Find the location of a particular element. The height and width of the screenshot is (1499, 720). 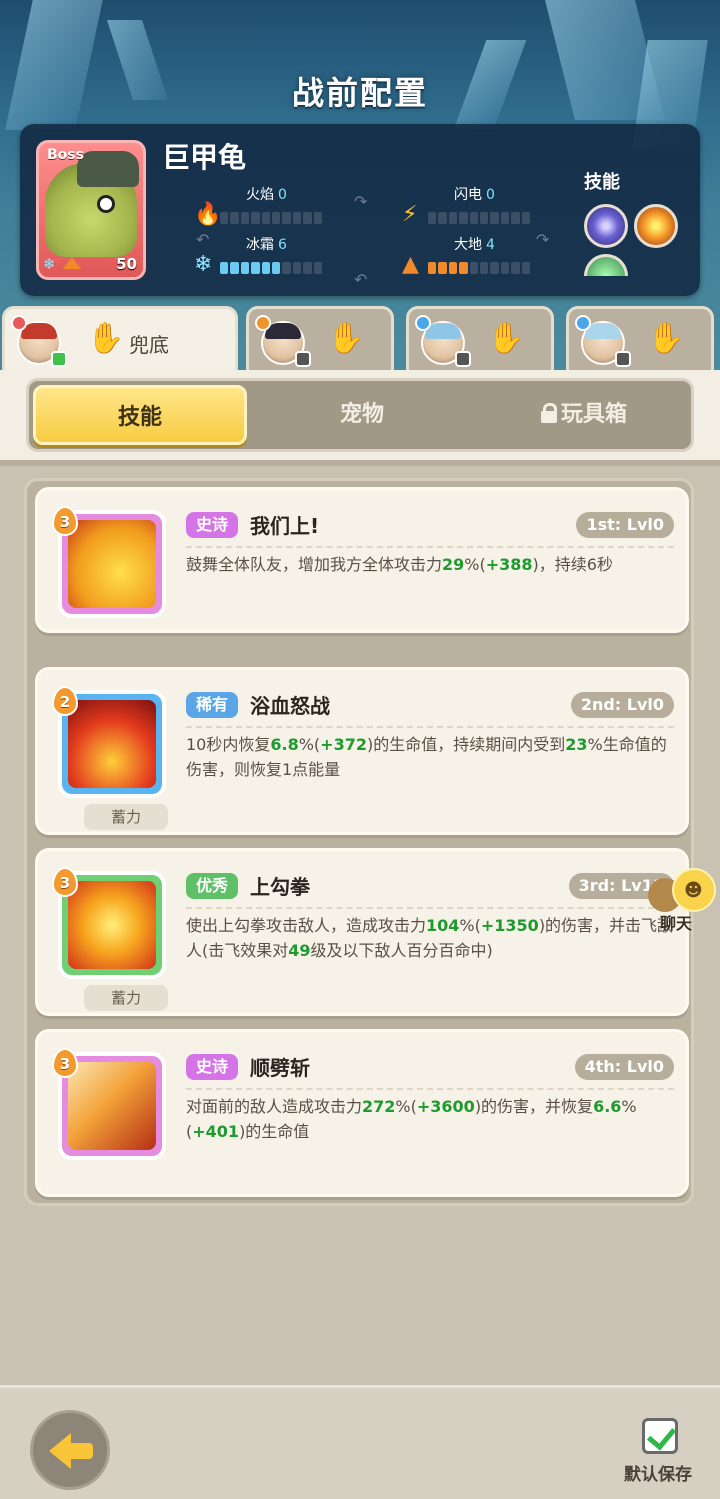

charge-tag: 蓄力 is located at coordinates (126, 998).